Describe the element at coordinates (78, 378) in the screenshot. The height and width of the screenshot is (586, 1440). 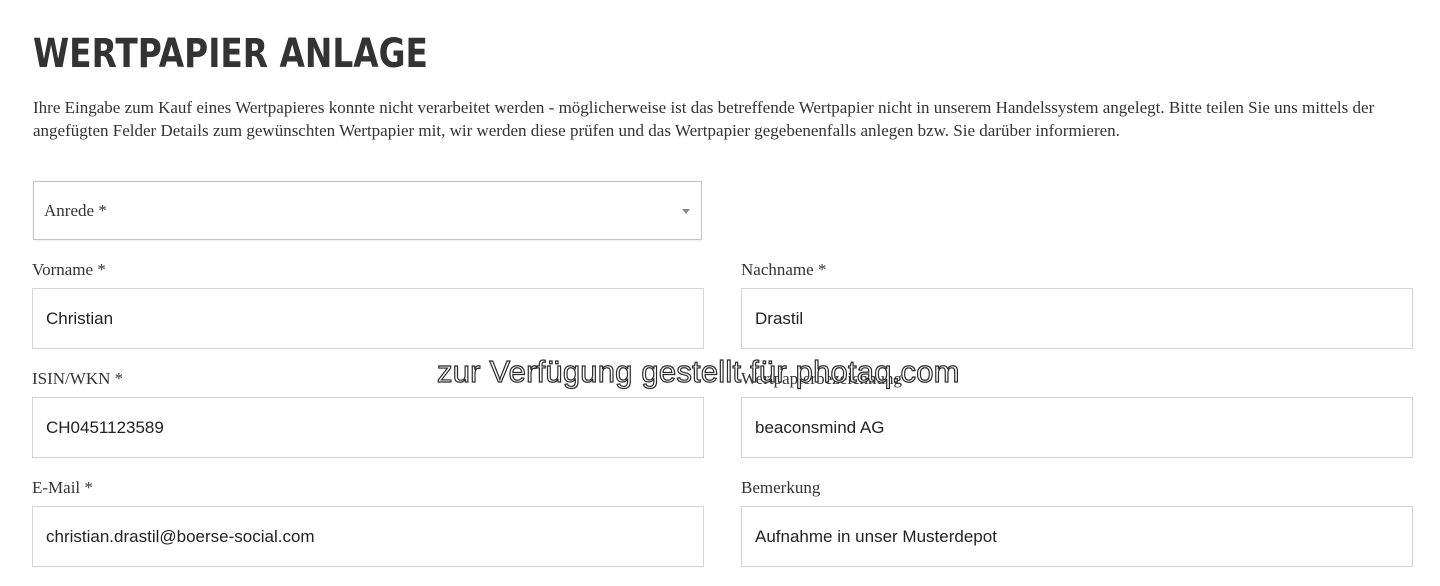
I see `isin-label: ISIN/WKN *` at that location.